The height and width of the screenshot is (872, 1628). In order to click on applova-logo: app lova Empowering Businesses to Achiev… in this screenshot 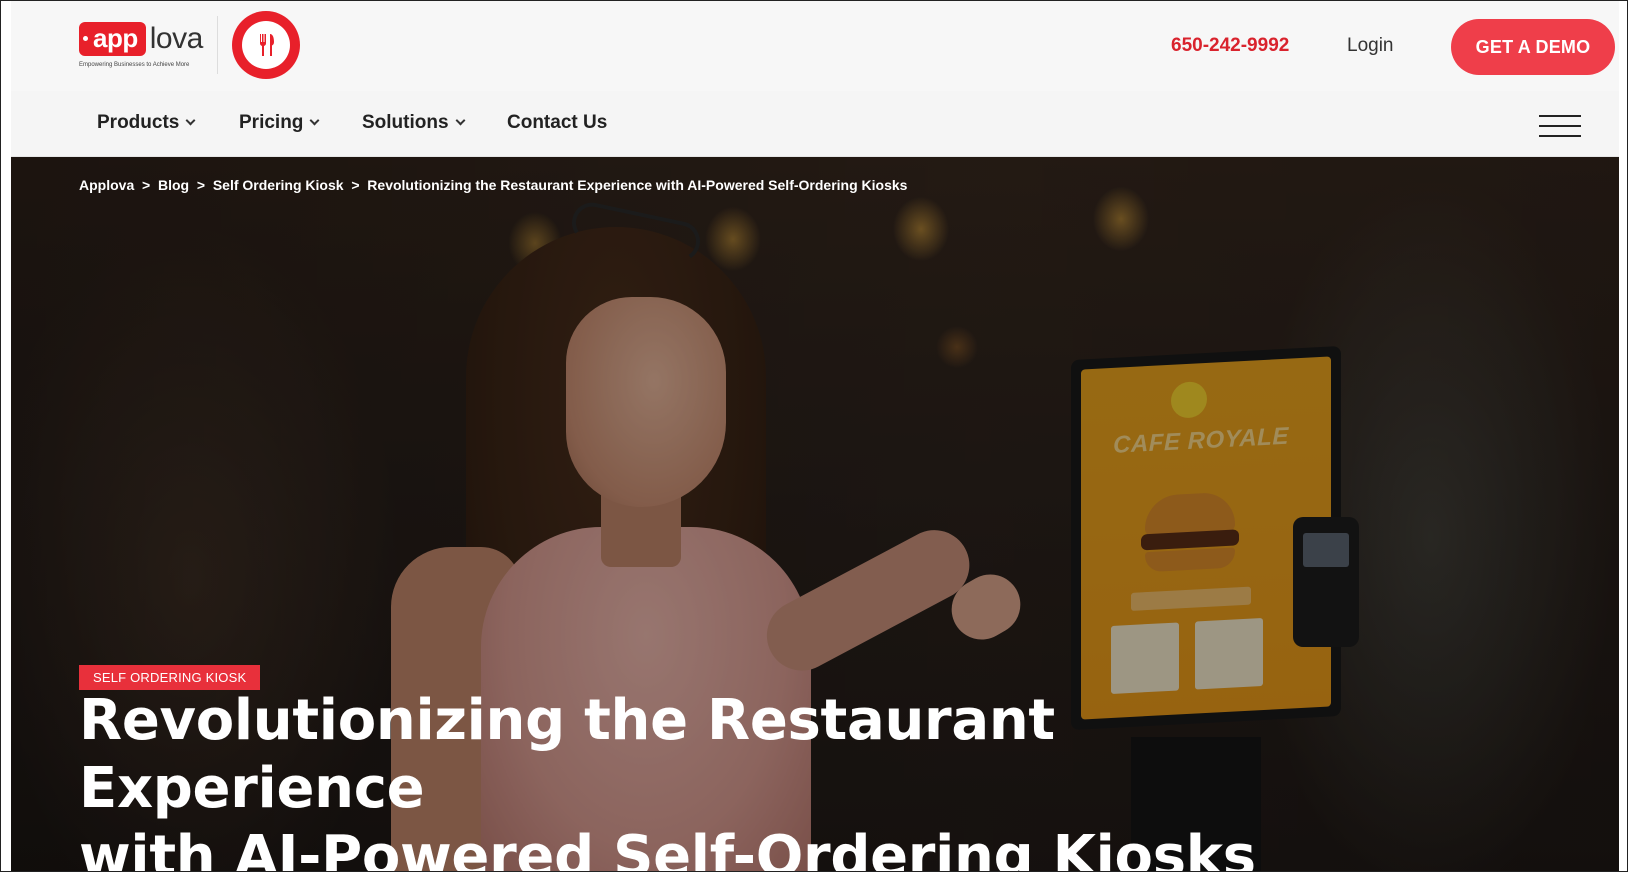, I will do `click(189, 45)`.